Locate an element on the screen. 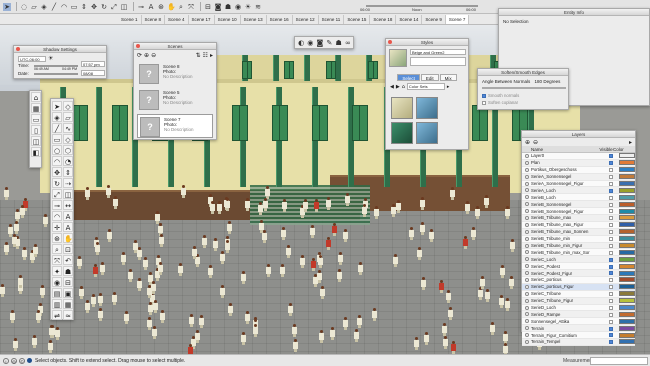 Image resolution: width=650 pixels, height=366 pixels. scene-list-item-selected: ? Scene 7 Photo: No Description is located at coordinates (175, 126).